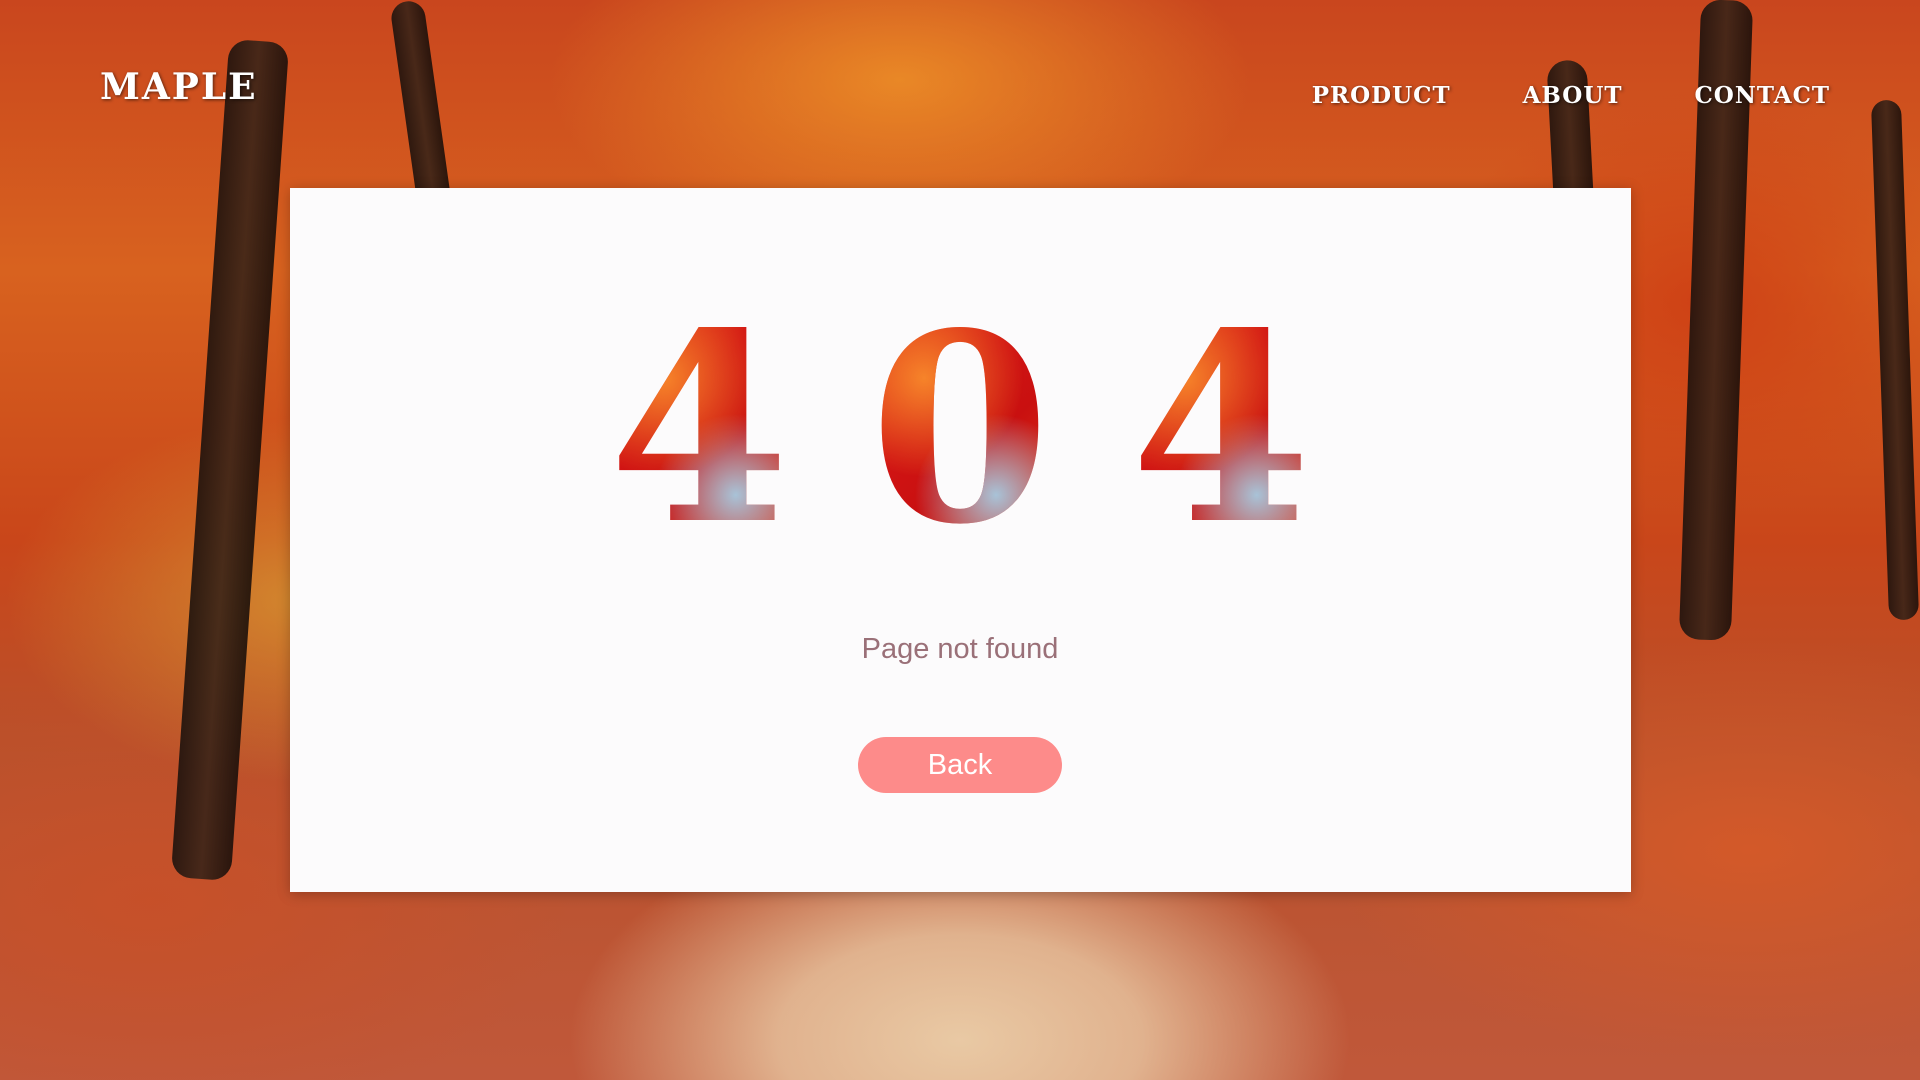 The image size is (1920, 1080). I want to click on back-button: Back, so click(960, 765).